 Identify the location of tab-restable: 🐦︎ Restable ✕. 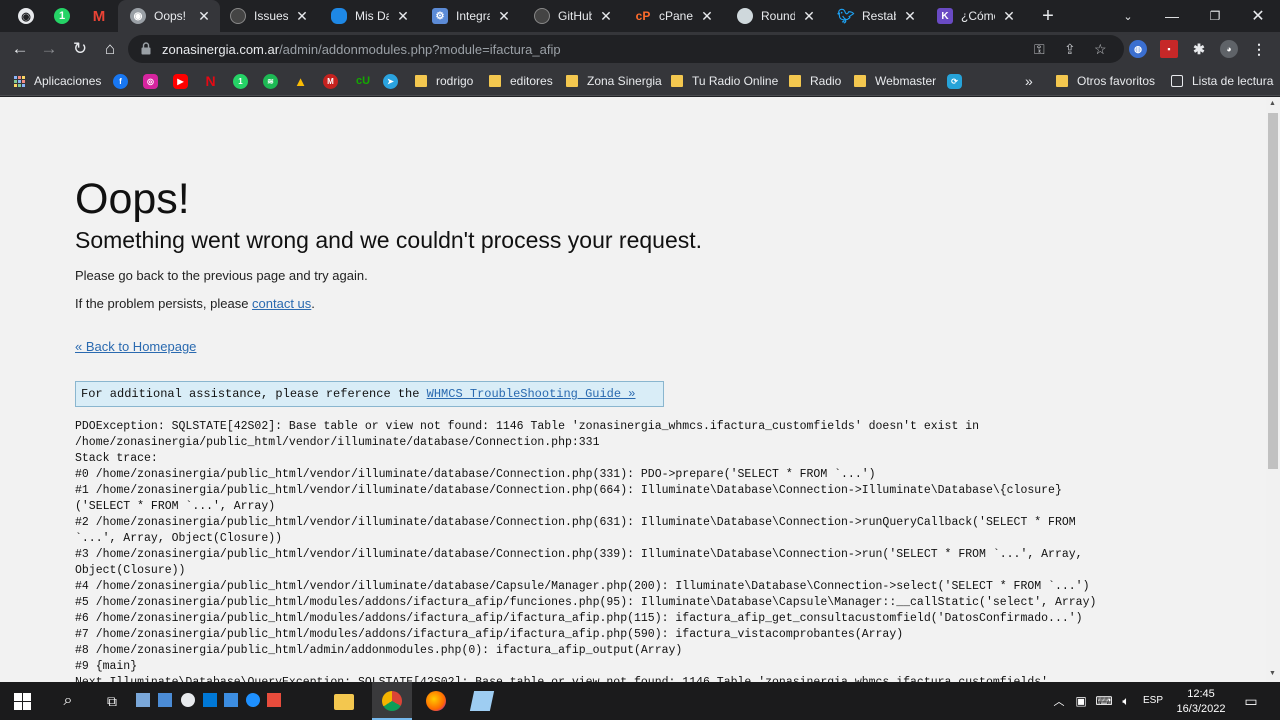
(880, 16).